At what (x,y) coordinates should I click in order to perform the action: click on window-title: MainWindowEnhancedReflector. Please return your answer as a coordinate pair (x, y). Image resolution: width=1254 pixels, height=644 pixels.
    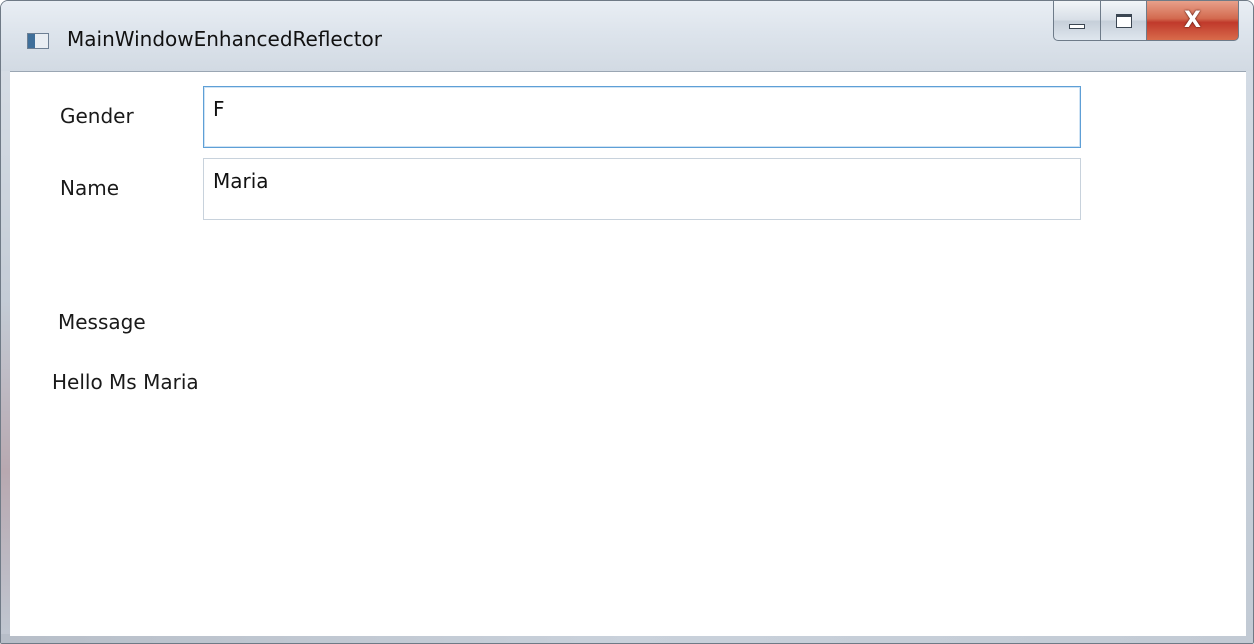
    Looking at the image, I should click on (225, 39).